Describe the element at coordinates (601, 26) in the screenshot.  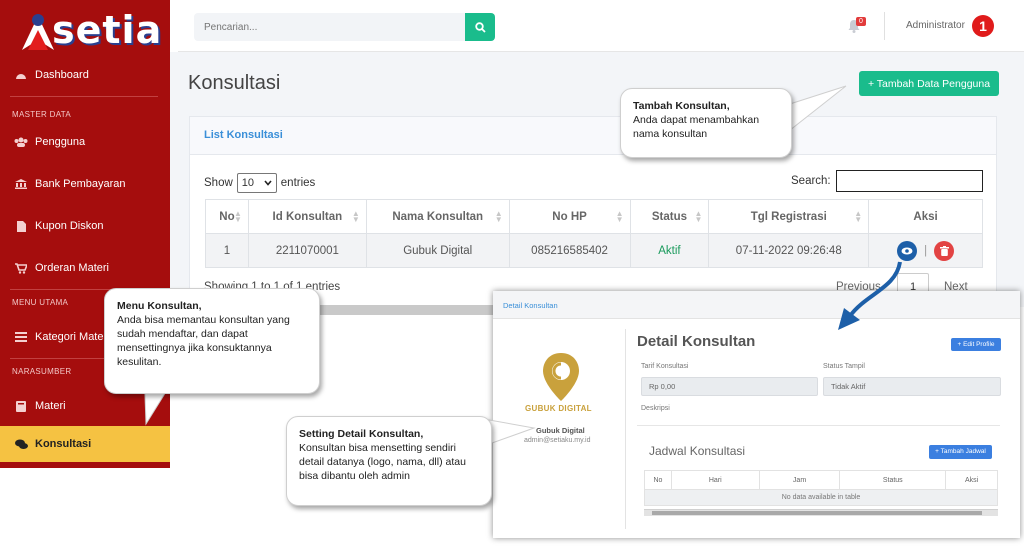
I see `top-bar: 0 Administrator 1` at that location.